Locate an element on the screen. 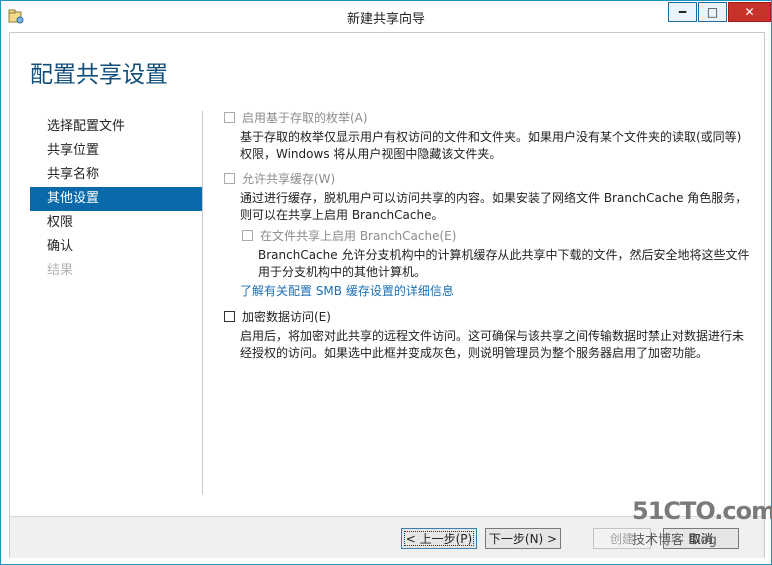 The image size is (772, 565). close-button: ✕ is located at coordinates (749, 12).